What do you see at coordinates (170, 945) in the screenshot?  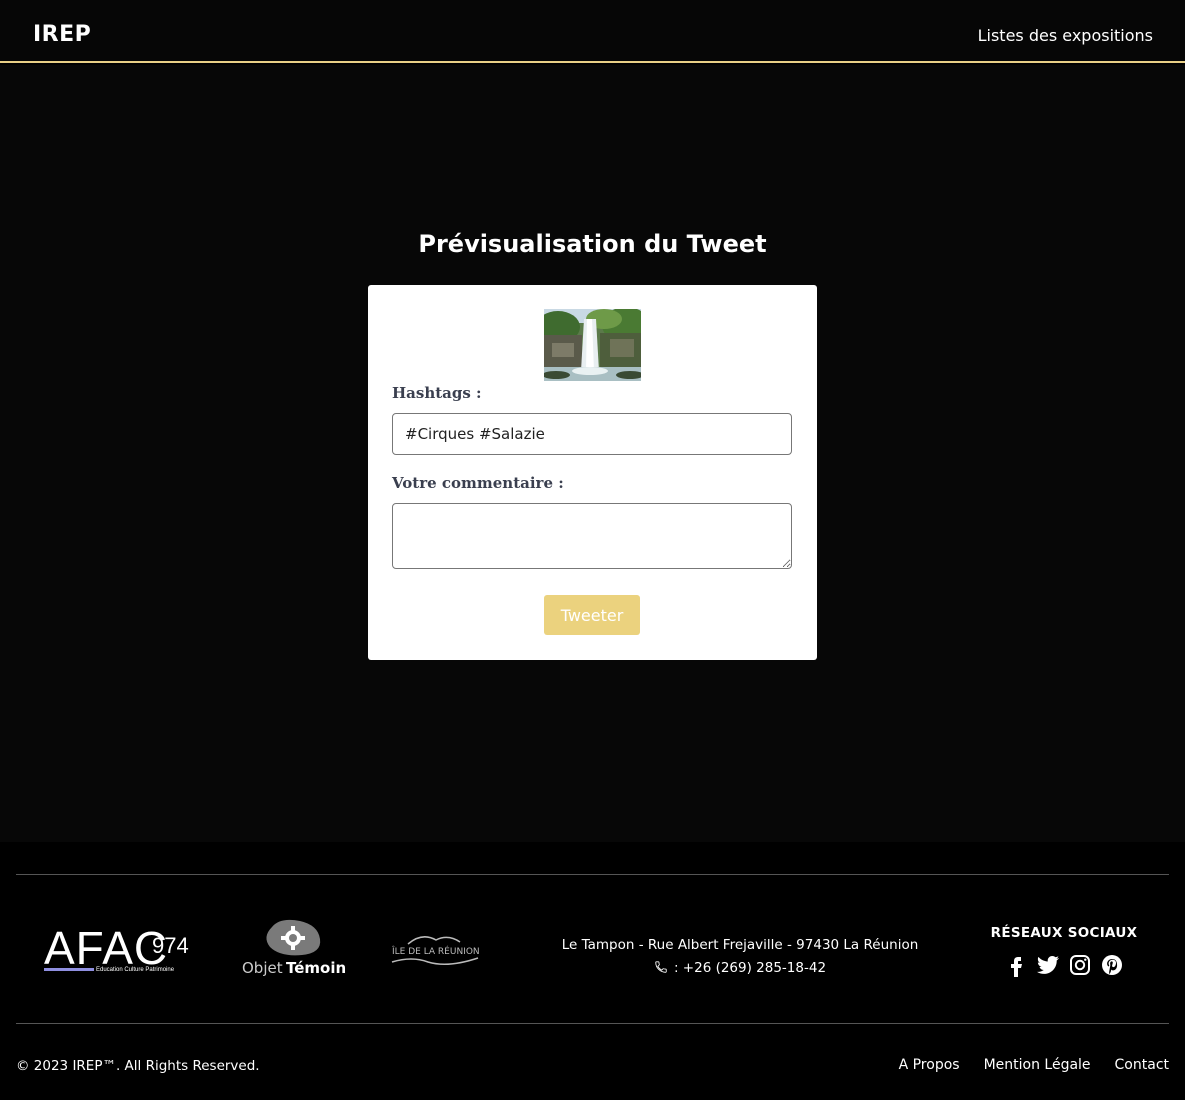 I see `afac-logo-number: 974` at bounding box center [170, 945].